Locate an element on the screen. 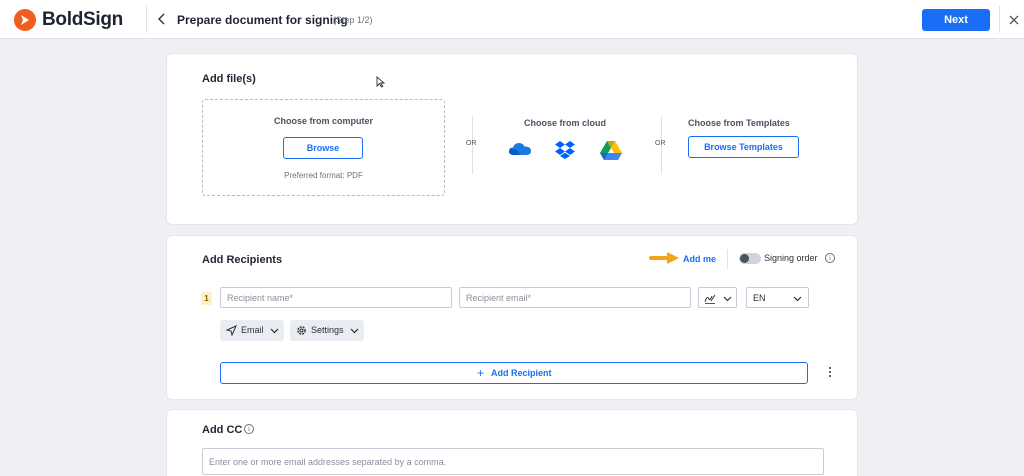  cc-email-input is located at coordinates (513, 461).